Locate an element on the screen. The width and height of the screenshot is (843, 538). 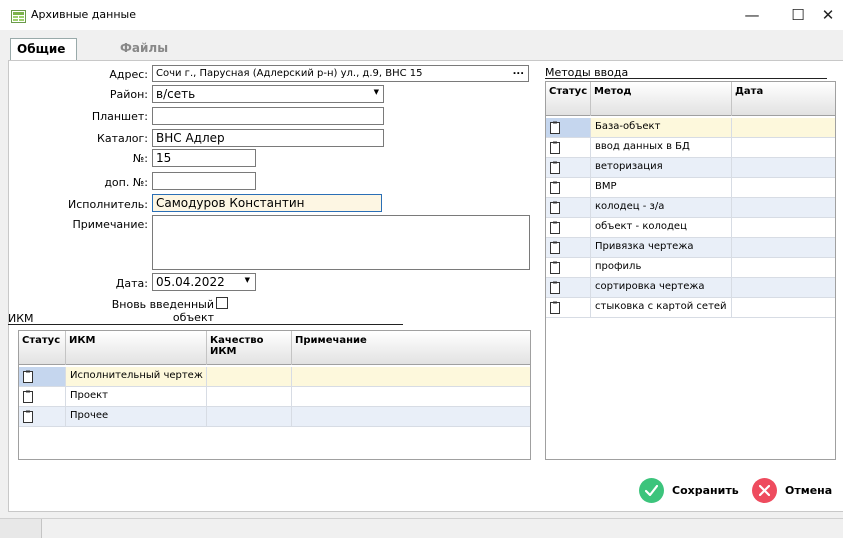
methods-col-date: Дата is located at coordinates (783, 99).